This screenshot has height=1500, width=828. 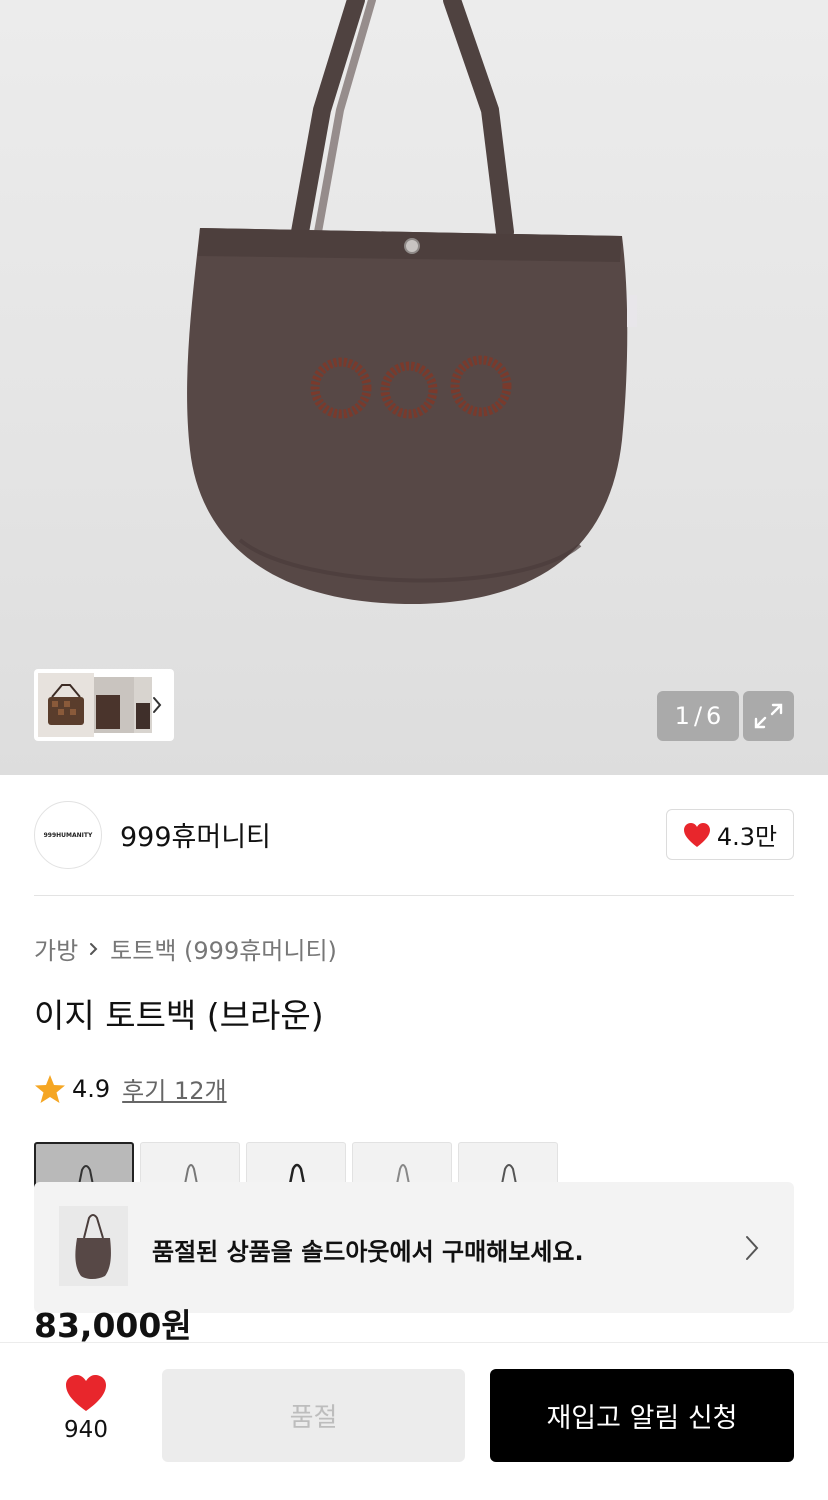 I want to click on wish-button: 940, so click(x=86, y=1418).